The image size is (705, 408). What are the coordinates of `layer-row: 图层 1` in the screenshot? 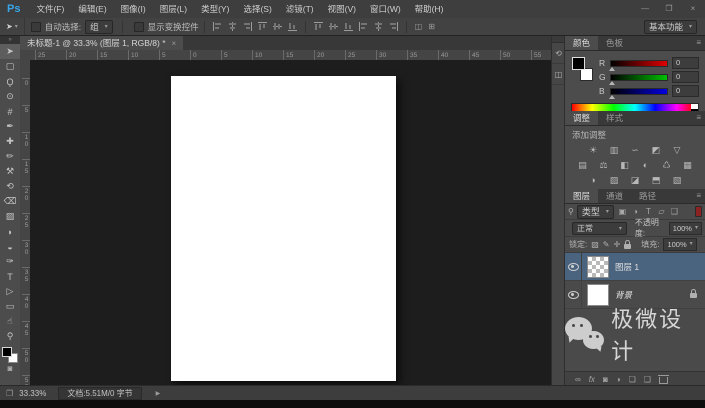 It's located at (635, 267).